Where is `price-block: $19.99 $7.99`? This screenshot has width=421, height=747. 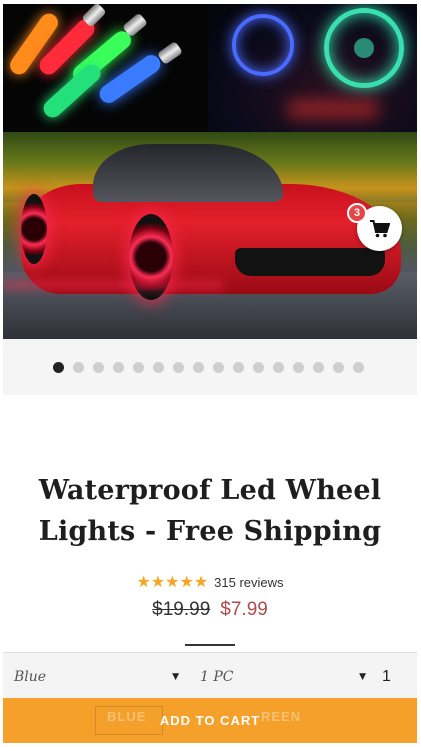 price-block: $19.99 $7.99 is located at coordinates (210, 610).